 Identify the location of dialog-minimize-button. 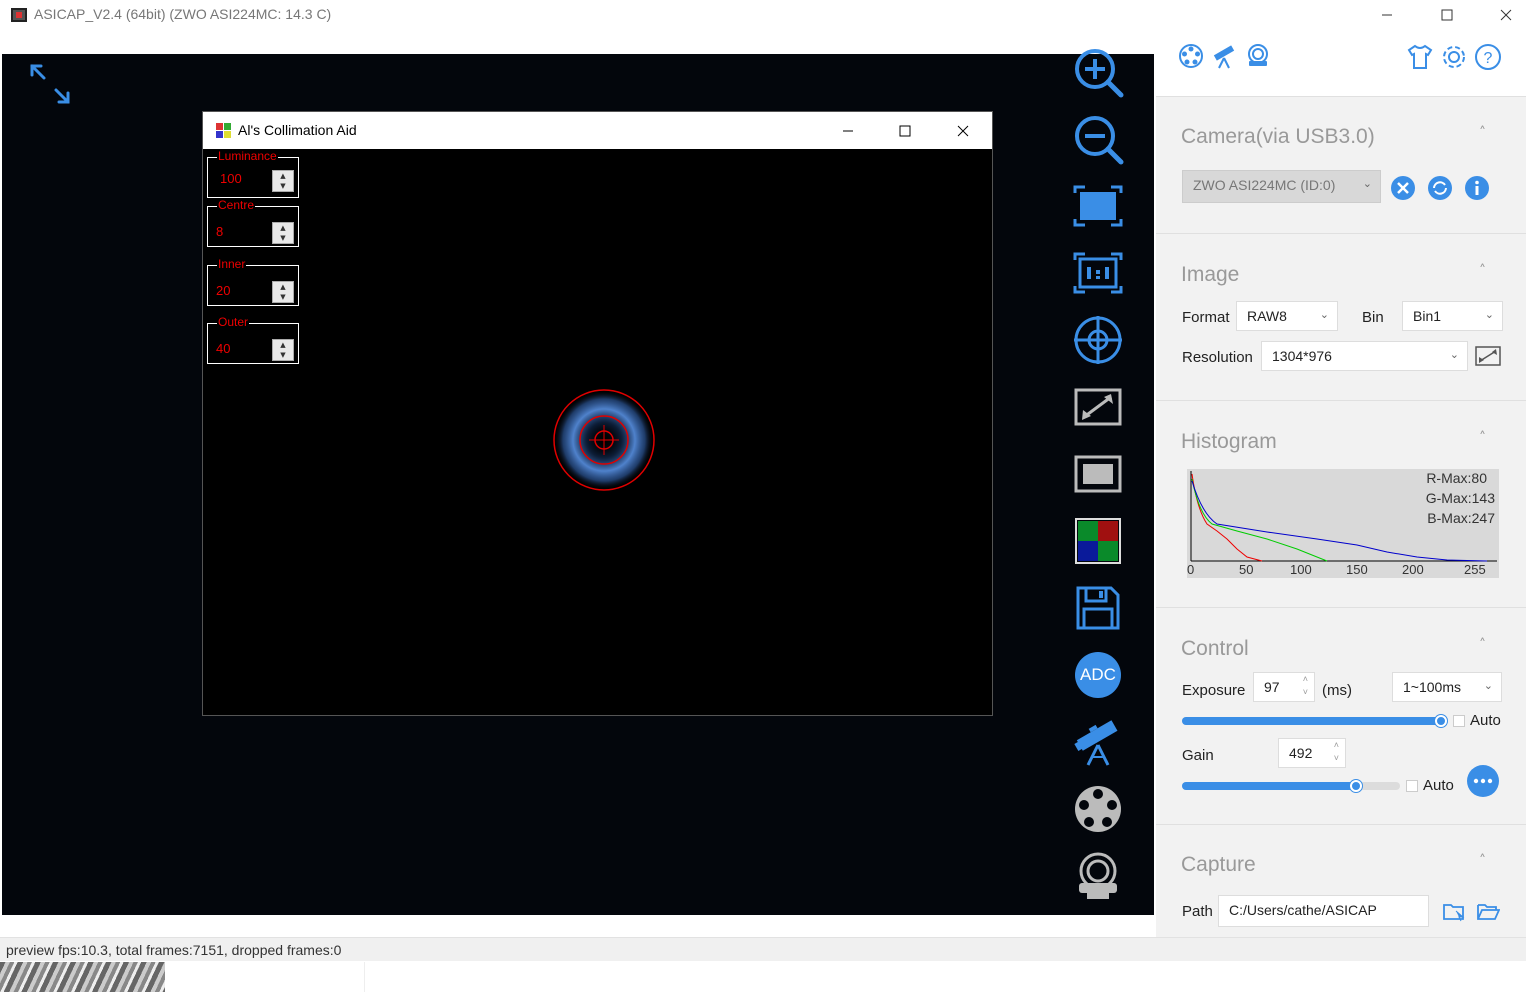
(848, 130).